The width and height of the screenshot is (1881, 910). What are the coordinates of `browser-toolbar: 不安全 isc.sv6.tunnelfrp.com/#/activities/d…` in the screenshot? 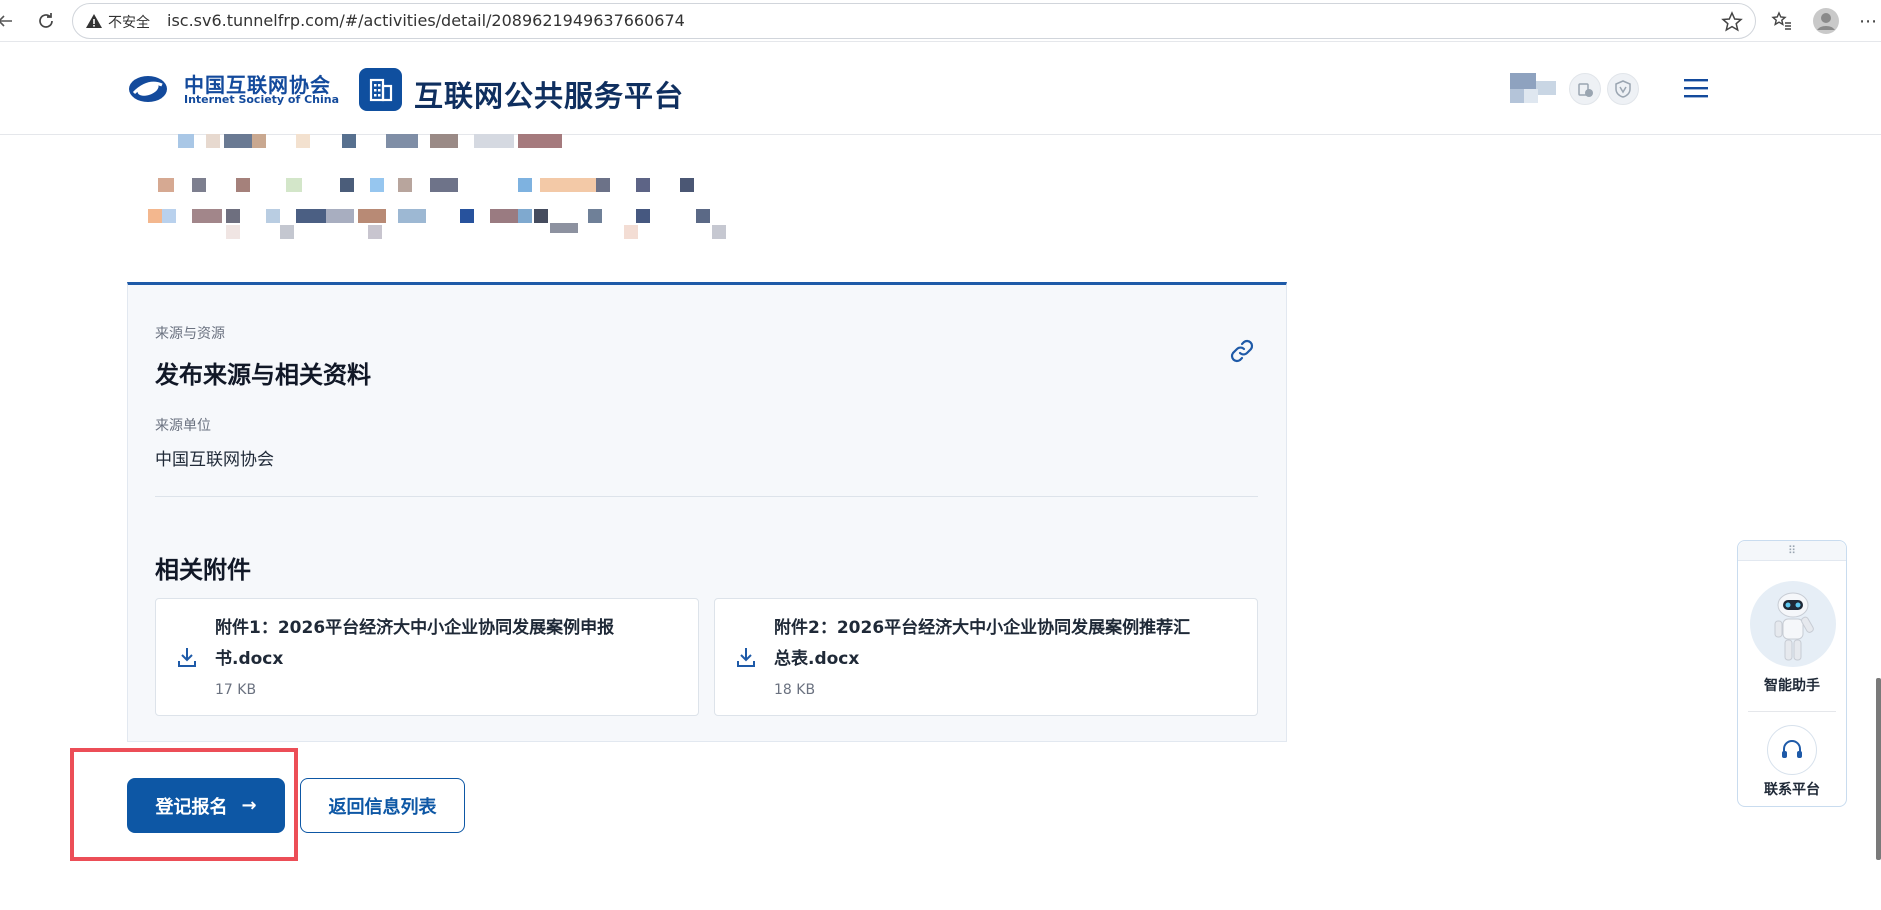 It's located at (940, 21).